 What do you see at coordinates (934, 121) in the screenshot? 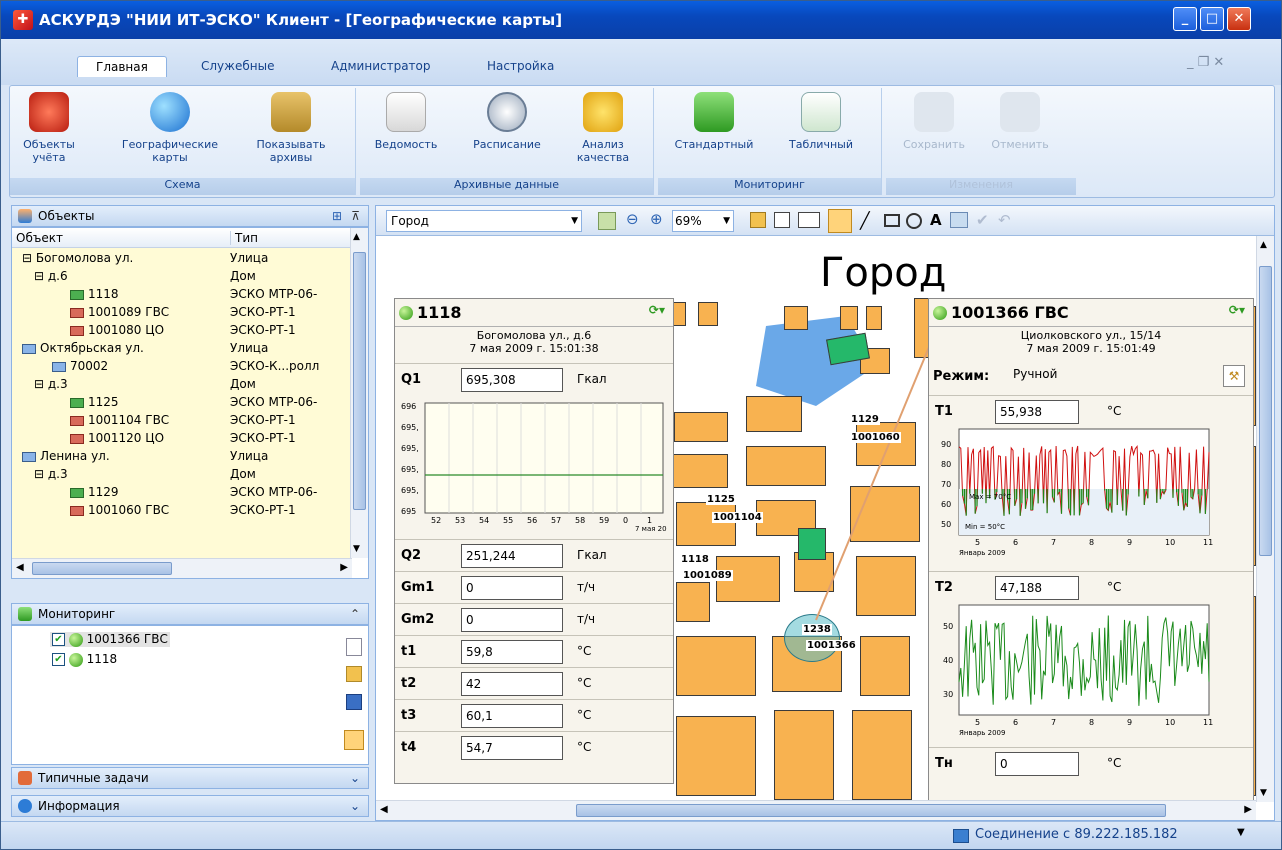
I see `save-button: Сохранить` at bounding box center [934, 121].